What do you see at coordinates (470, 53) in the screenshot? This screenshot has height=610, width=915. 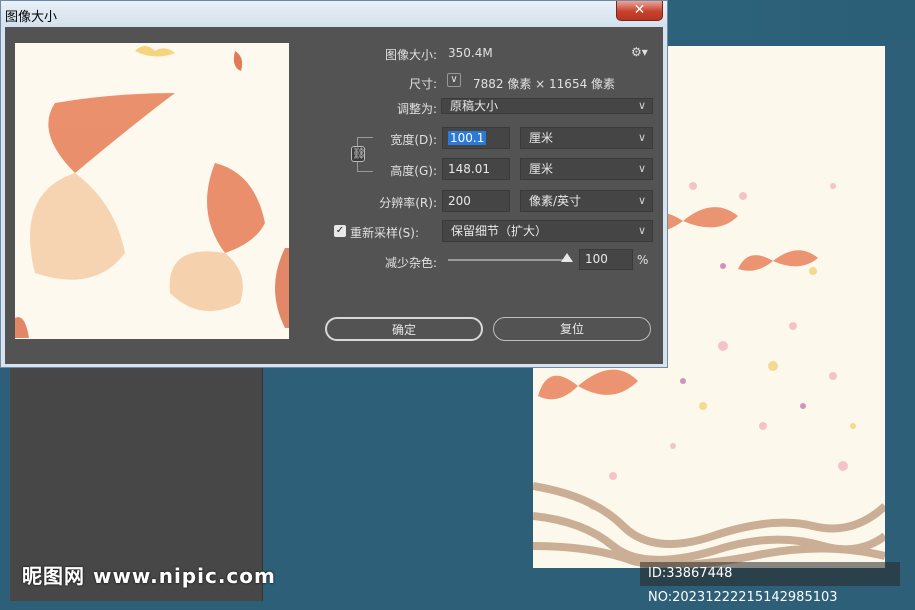 I see `image-size-value: 350.4M` at bounding box center [470, 53].